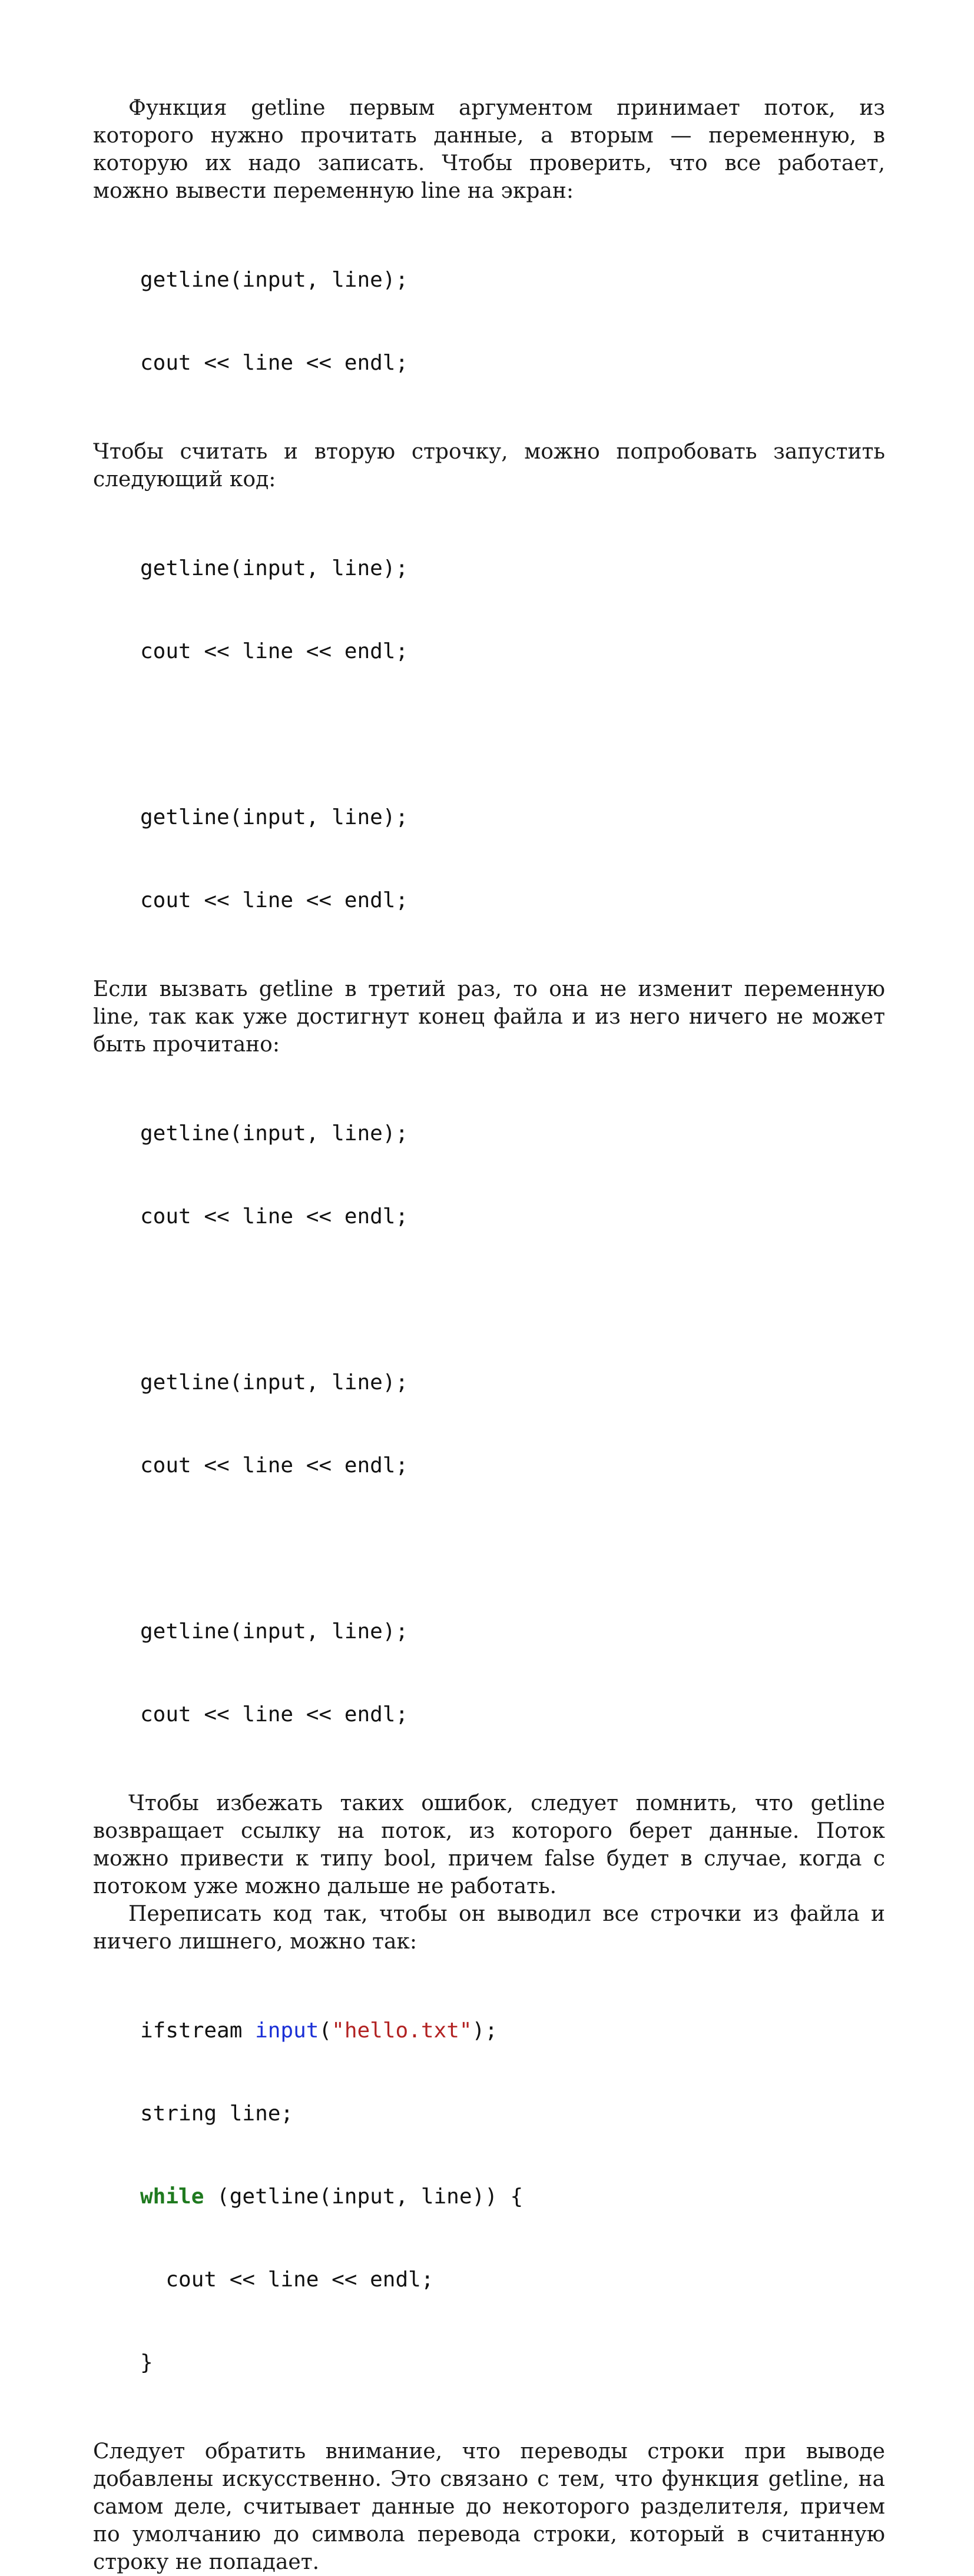 This screenshot has width=974, height=2576. What do you see at coordinates (485, 2031) in the screenshot?
I see `code-token: );` at bounding box center [485, 2031].